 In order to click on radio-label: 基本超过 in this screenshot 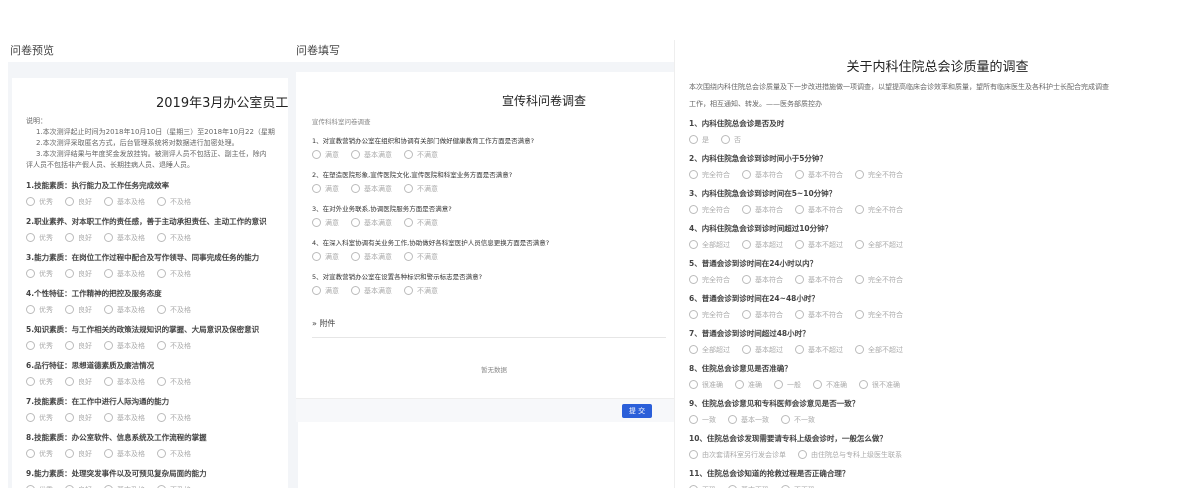, I will do `click(769, 244)`.